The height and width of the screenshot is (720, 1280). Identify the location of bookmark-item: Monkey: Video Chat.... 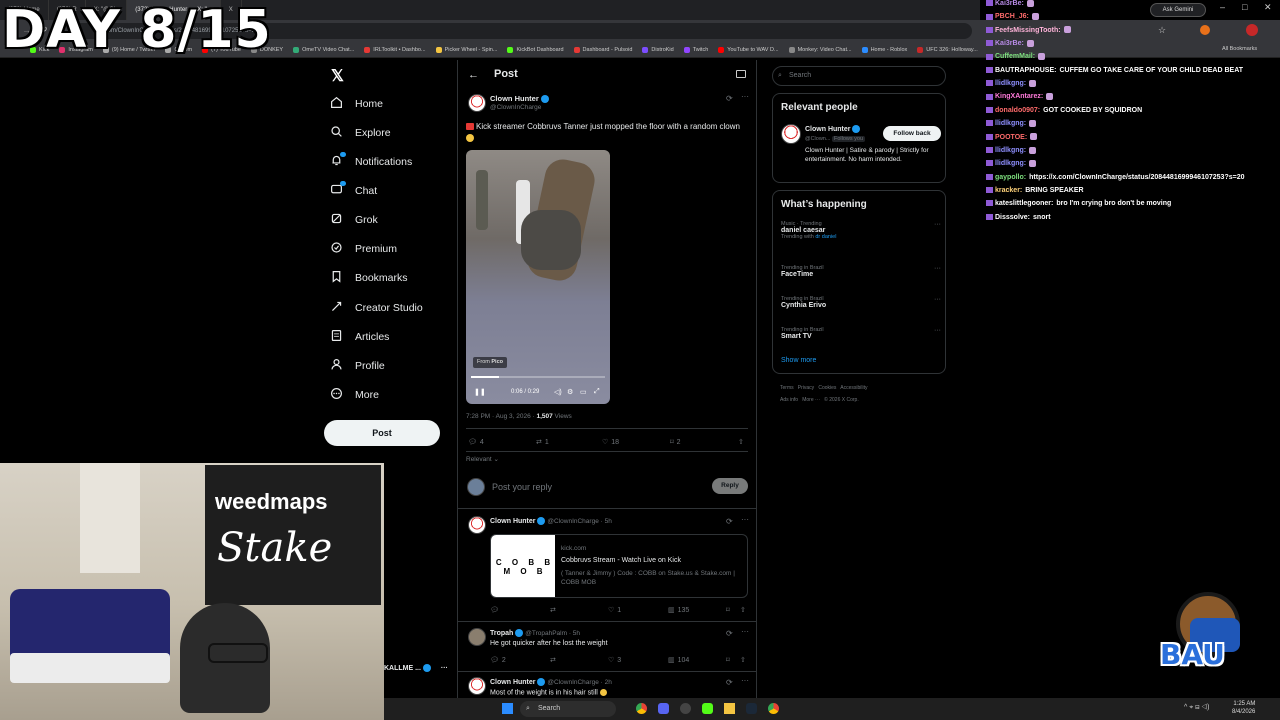
(820, 49).